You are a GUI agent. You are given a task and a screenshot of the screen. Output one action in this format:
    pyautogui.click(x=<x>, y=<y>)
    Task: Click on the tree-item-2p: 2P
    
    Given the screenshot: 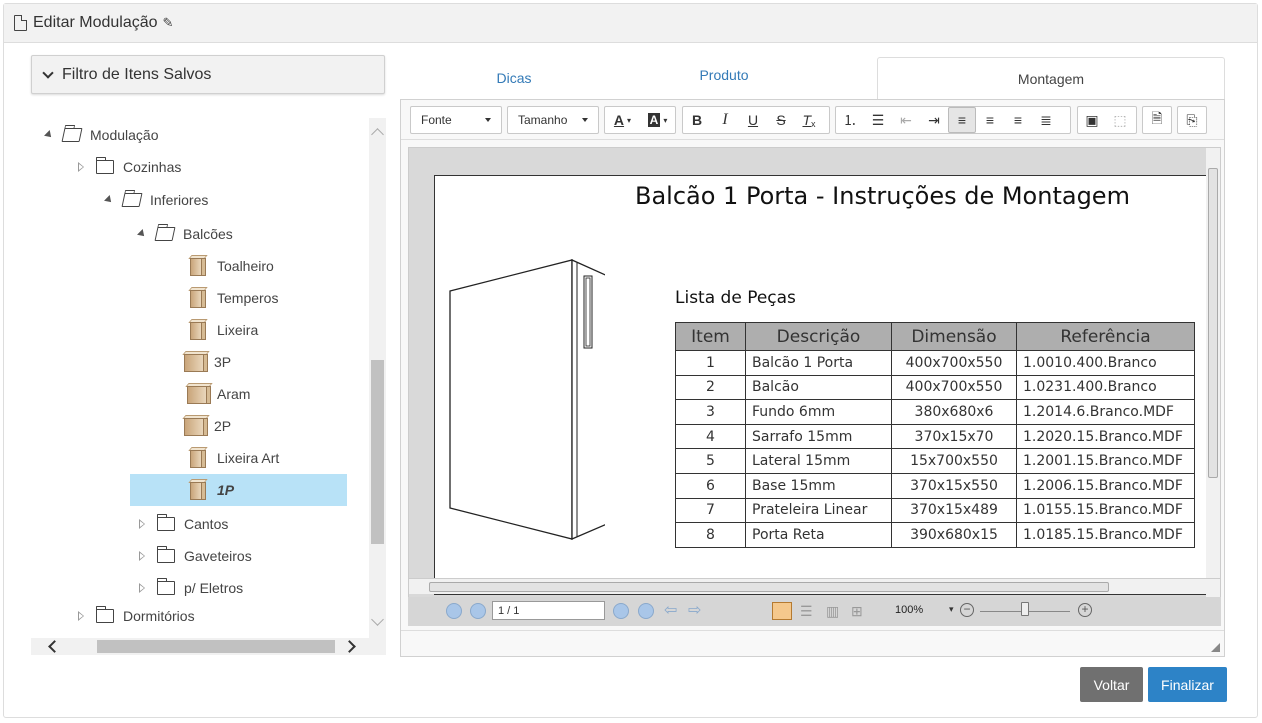 What is the action you would take?
    pyautogui.click(x=206, y=426)
    